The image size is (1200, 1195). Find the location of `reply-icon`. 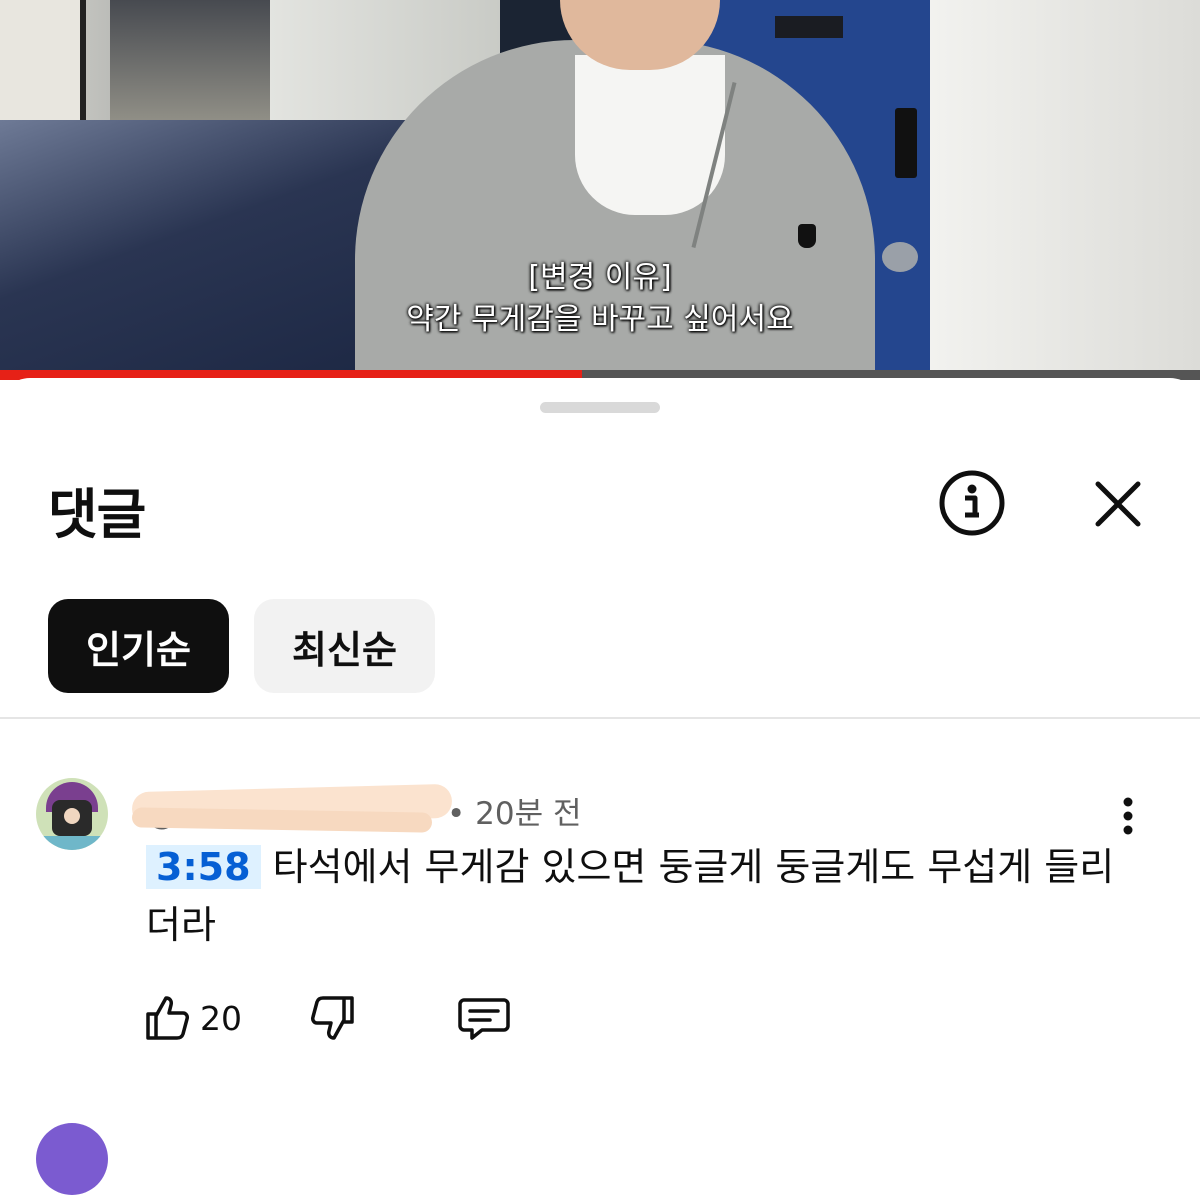

reply-icon is located at coordinates (484, 1019).